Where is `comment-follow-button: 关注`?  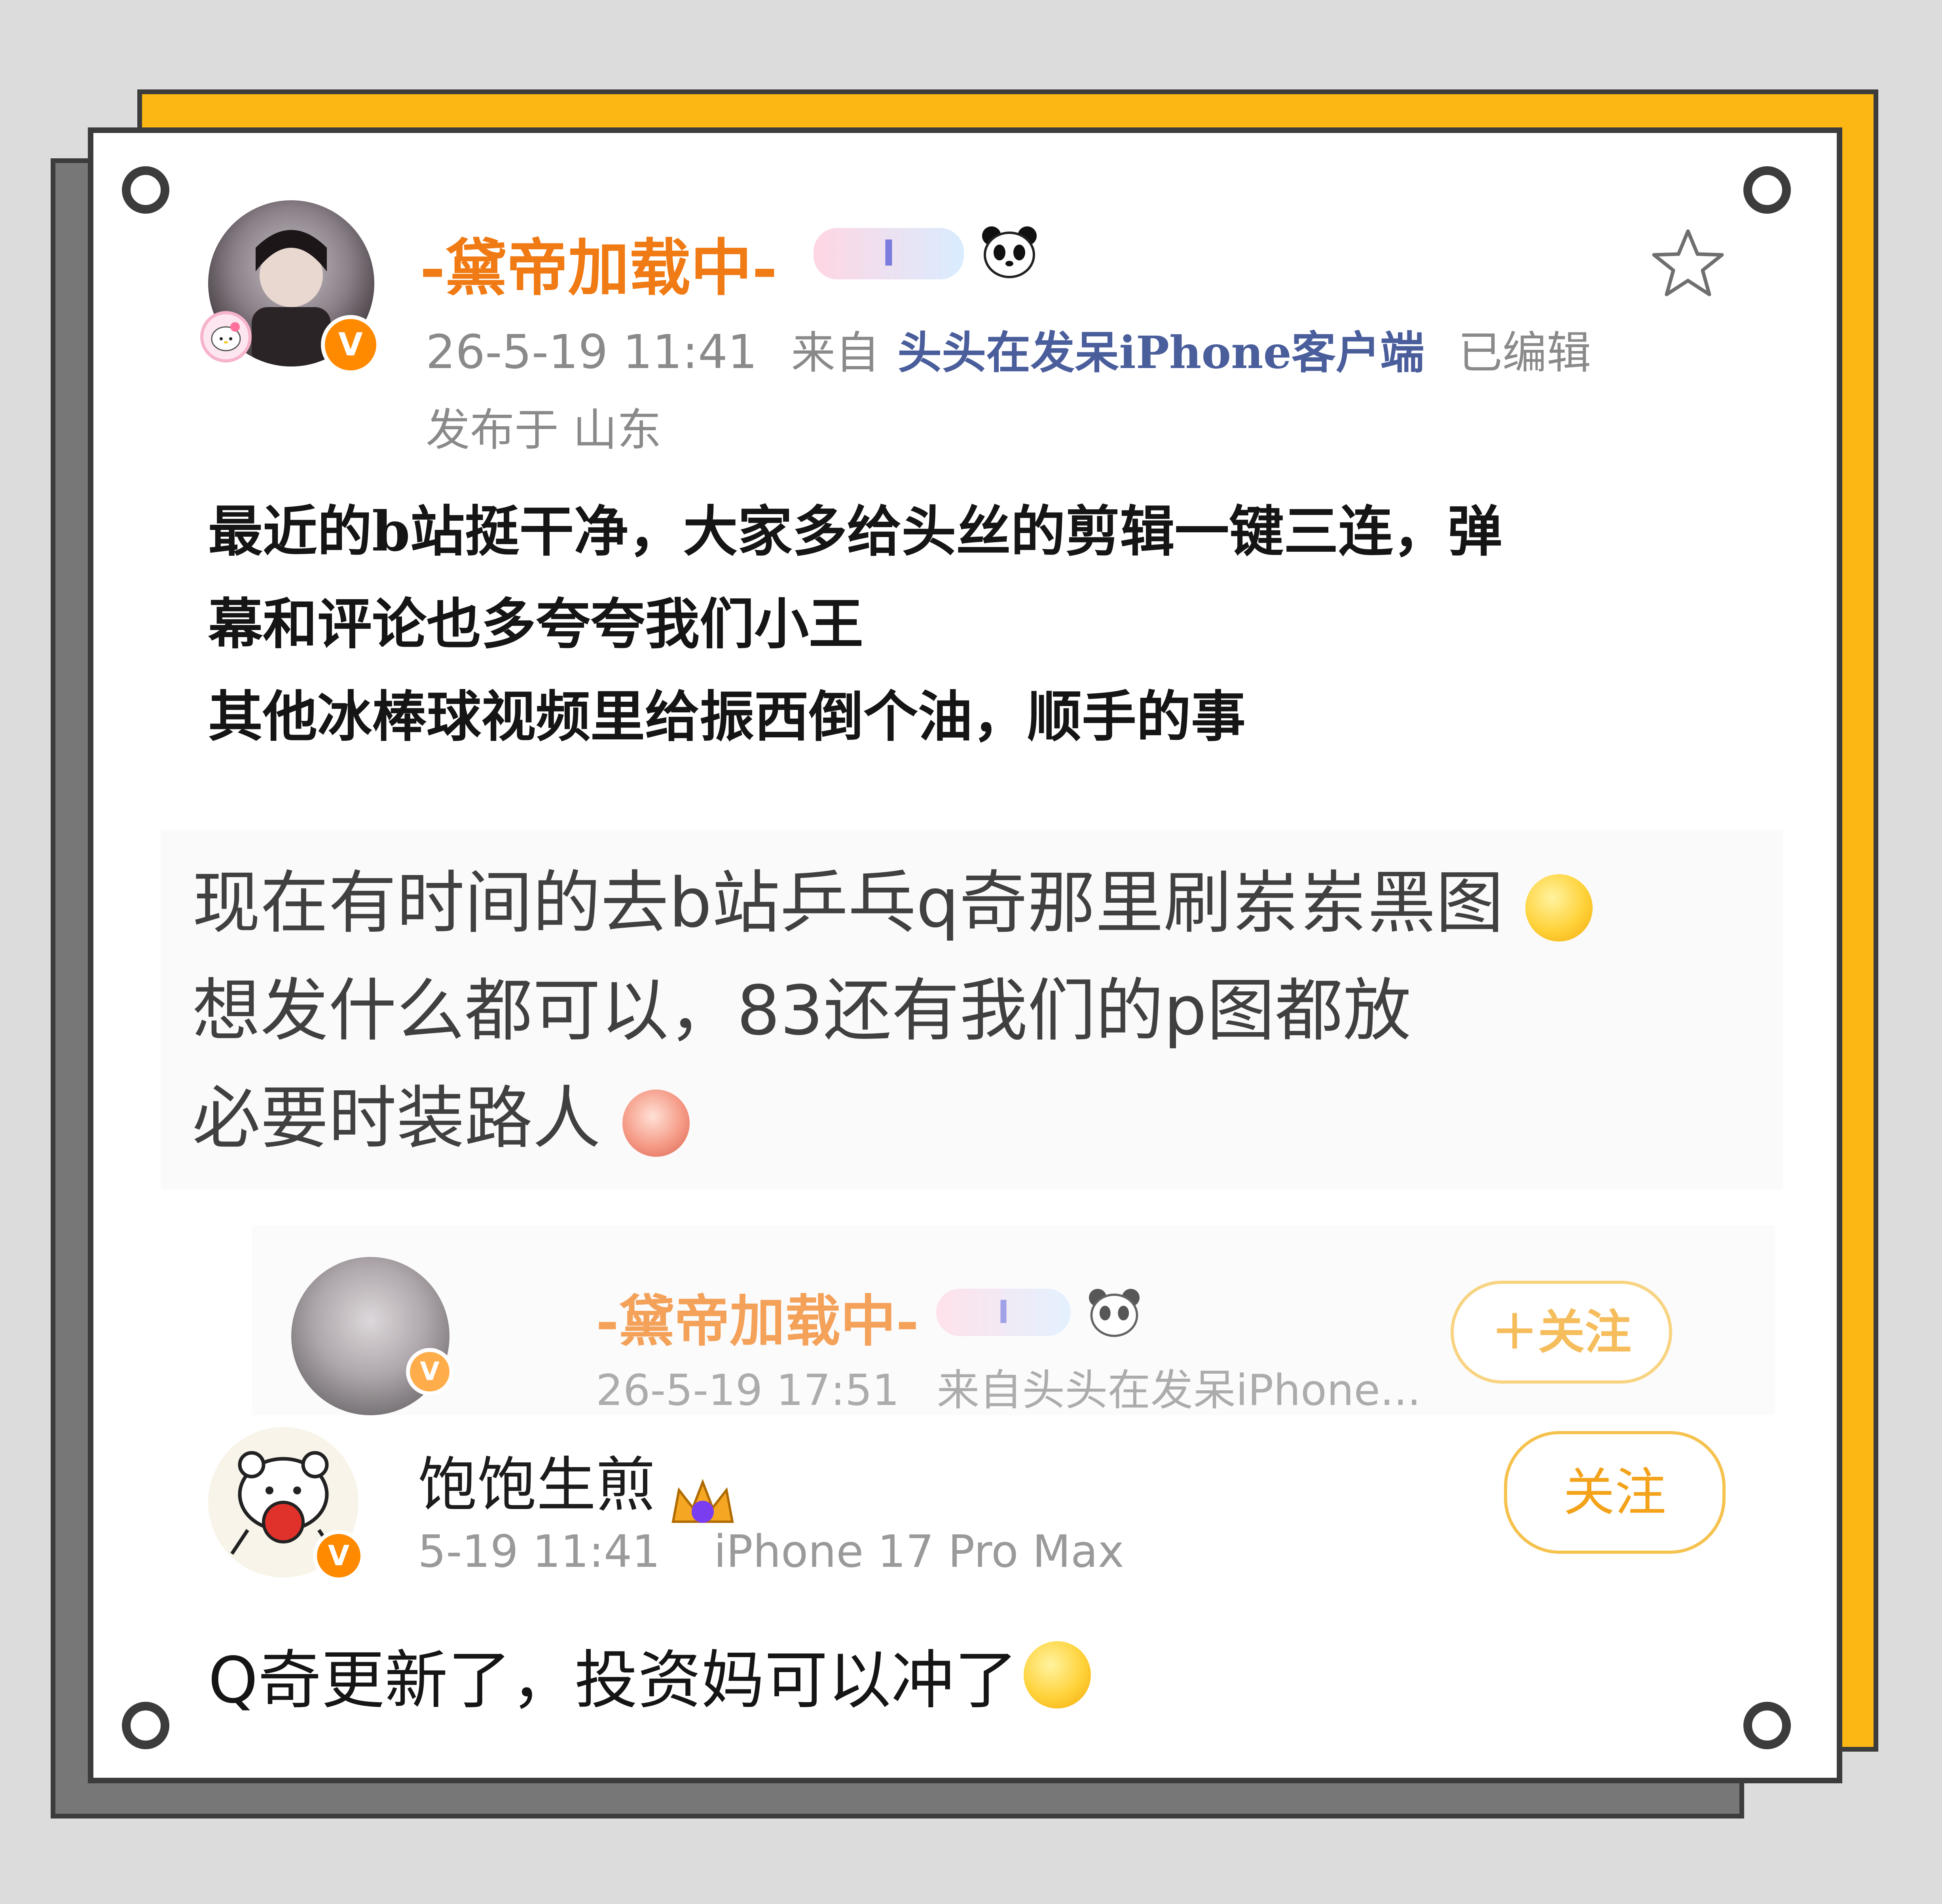 comment-follow-button: 关注 is located at coordinates (1615, 1492).